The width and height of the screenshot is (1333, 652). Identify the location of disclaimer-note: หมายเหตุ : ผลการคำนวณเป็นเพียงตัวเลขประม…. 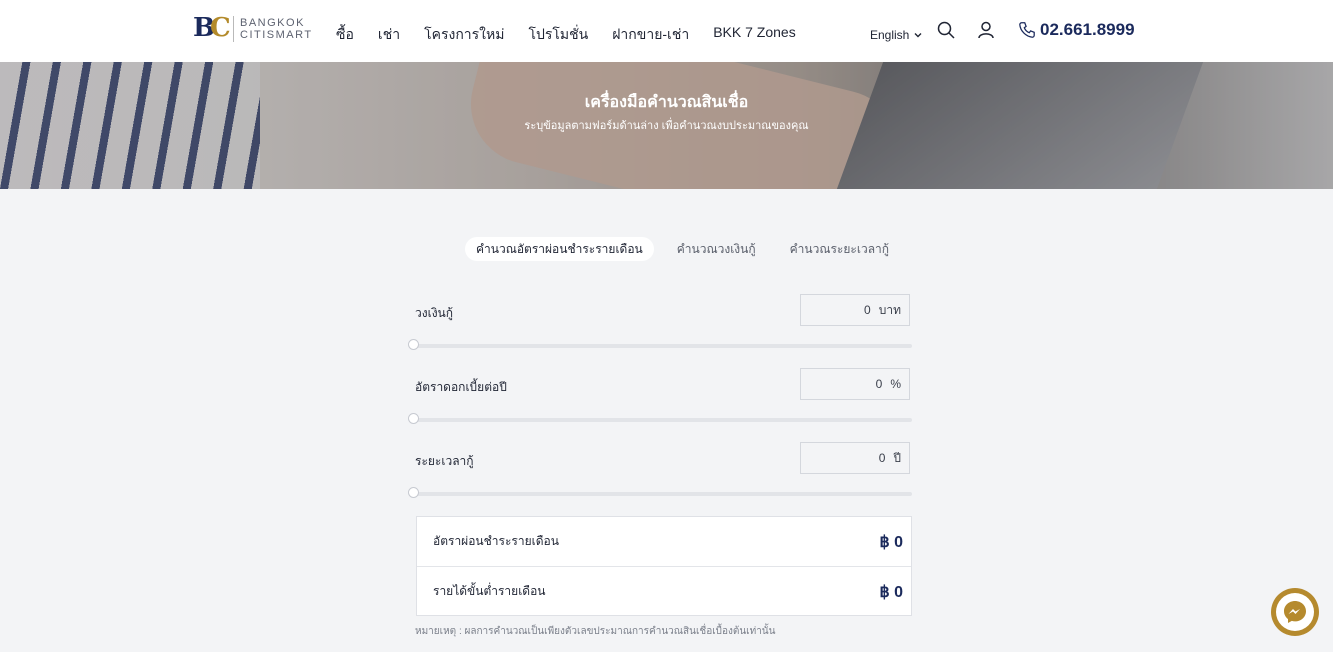
(595, 631).